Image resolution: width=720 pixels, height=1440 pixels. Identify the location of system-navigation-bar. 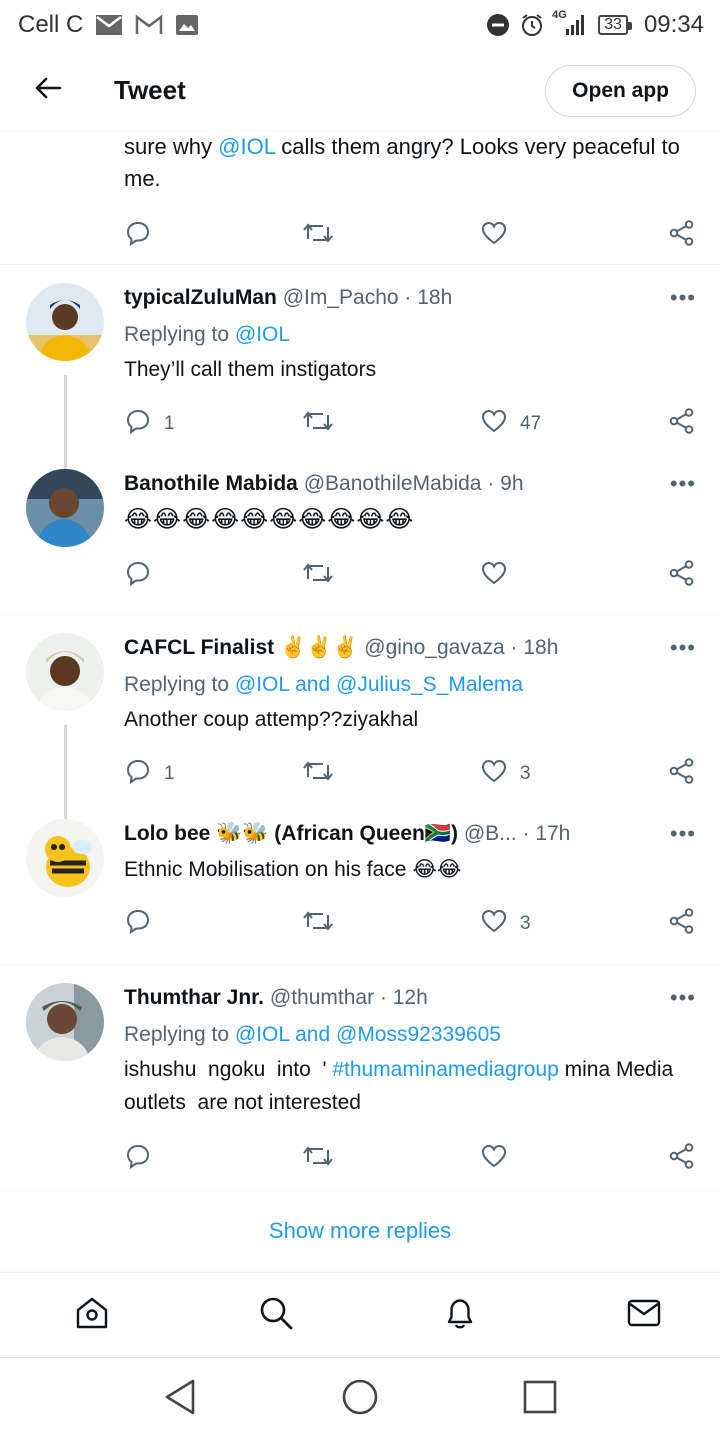
(360, 1399).